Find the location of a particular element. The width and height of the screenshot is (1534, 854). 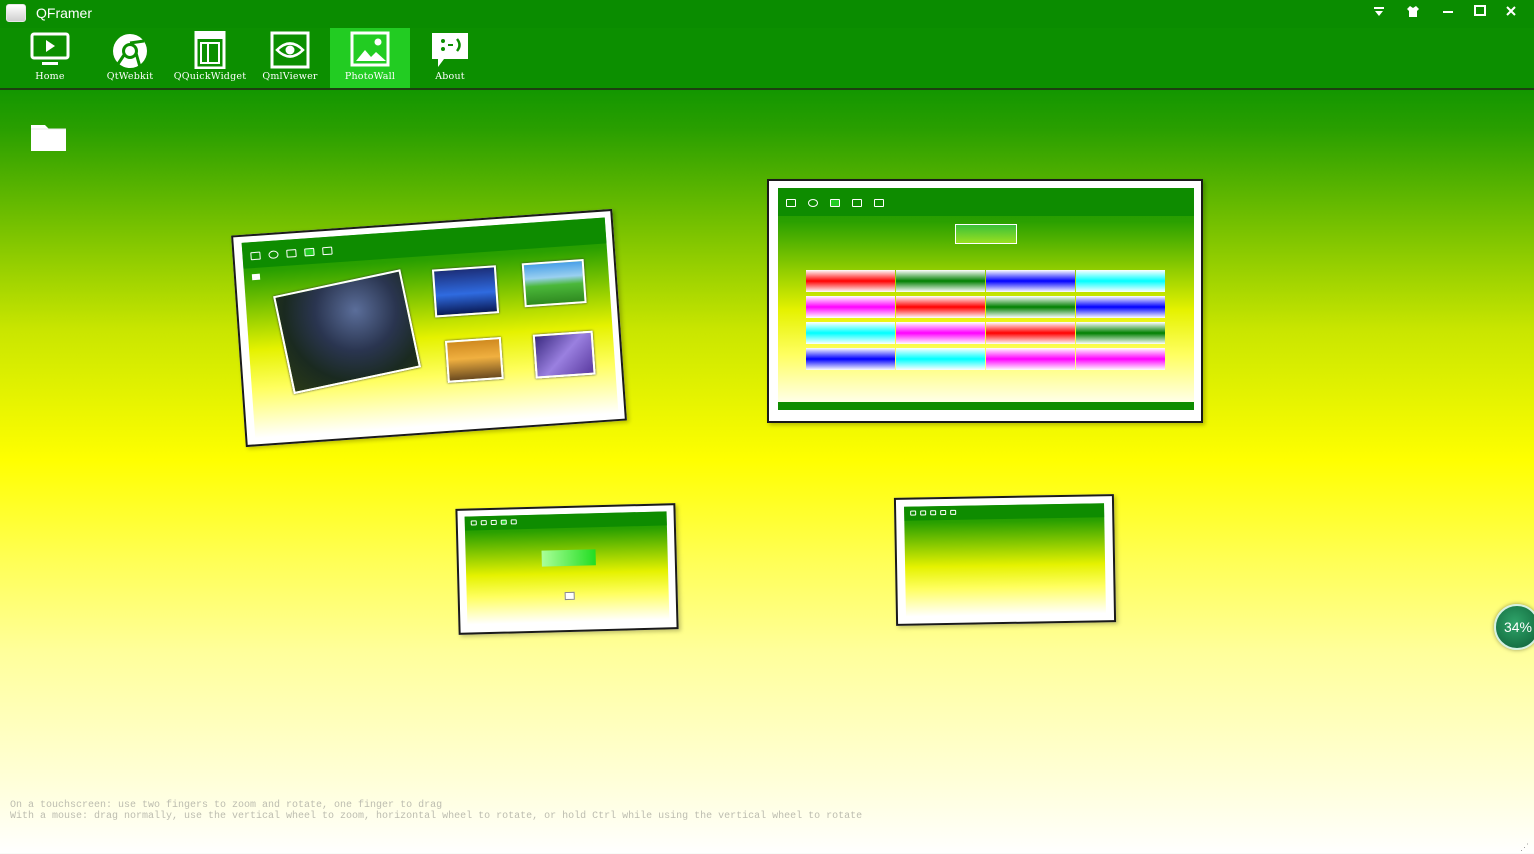

shirt-icon is located at coordinates (1413, 13).